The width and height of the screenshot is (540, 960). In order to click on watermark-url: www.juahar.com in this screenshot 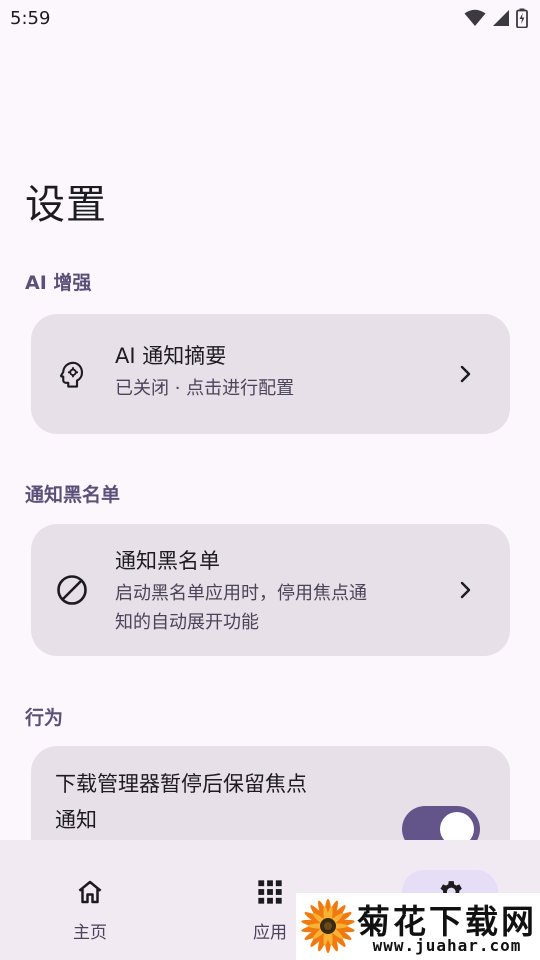, I will do `click(447, 945)`.